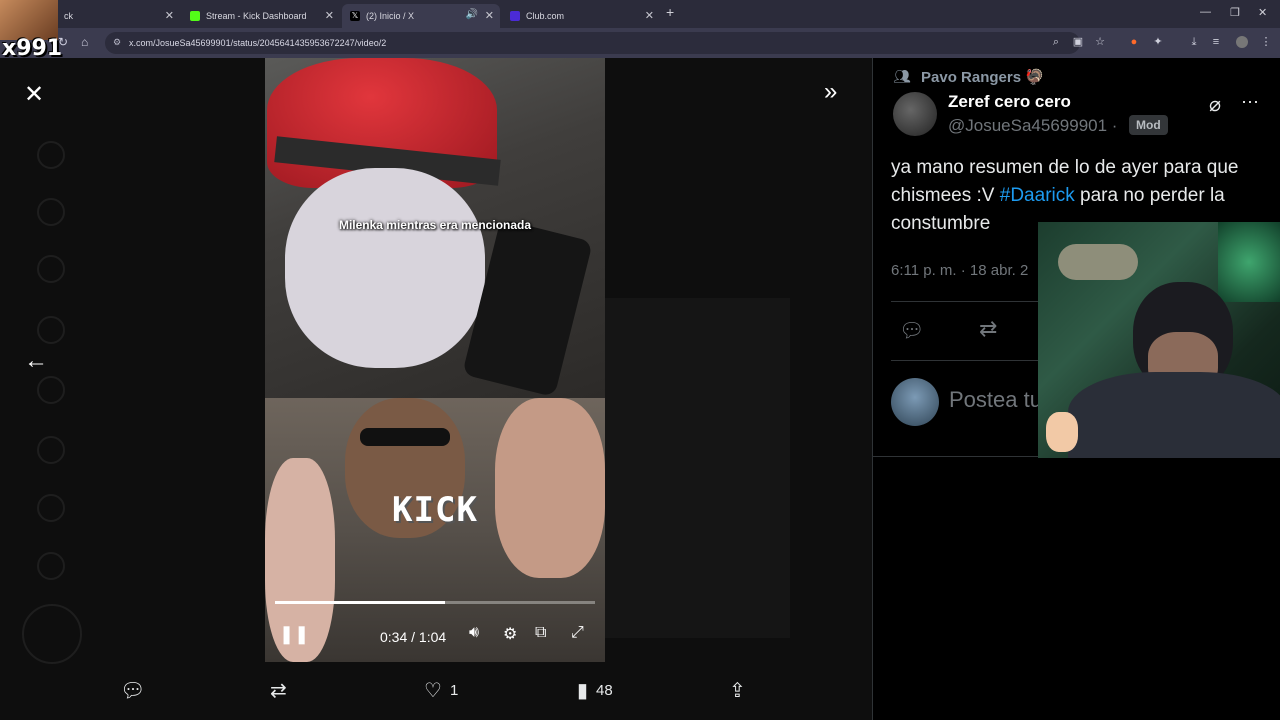 This screenshot has width=1280, height=720. Describe the element at coordinates (577, 633) in the screenshot. I see `fullscreen-icon: ⤢` at that location.